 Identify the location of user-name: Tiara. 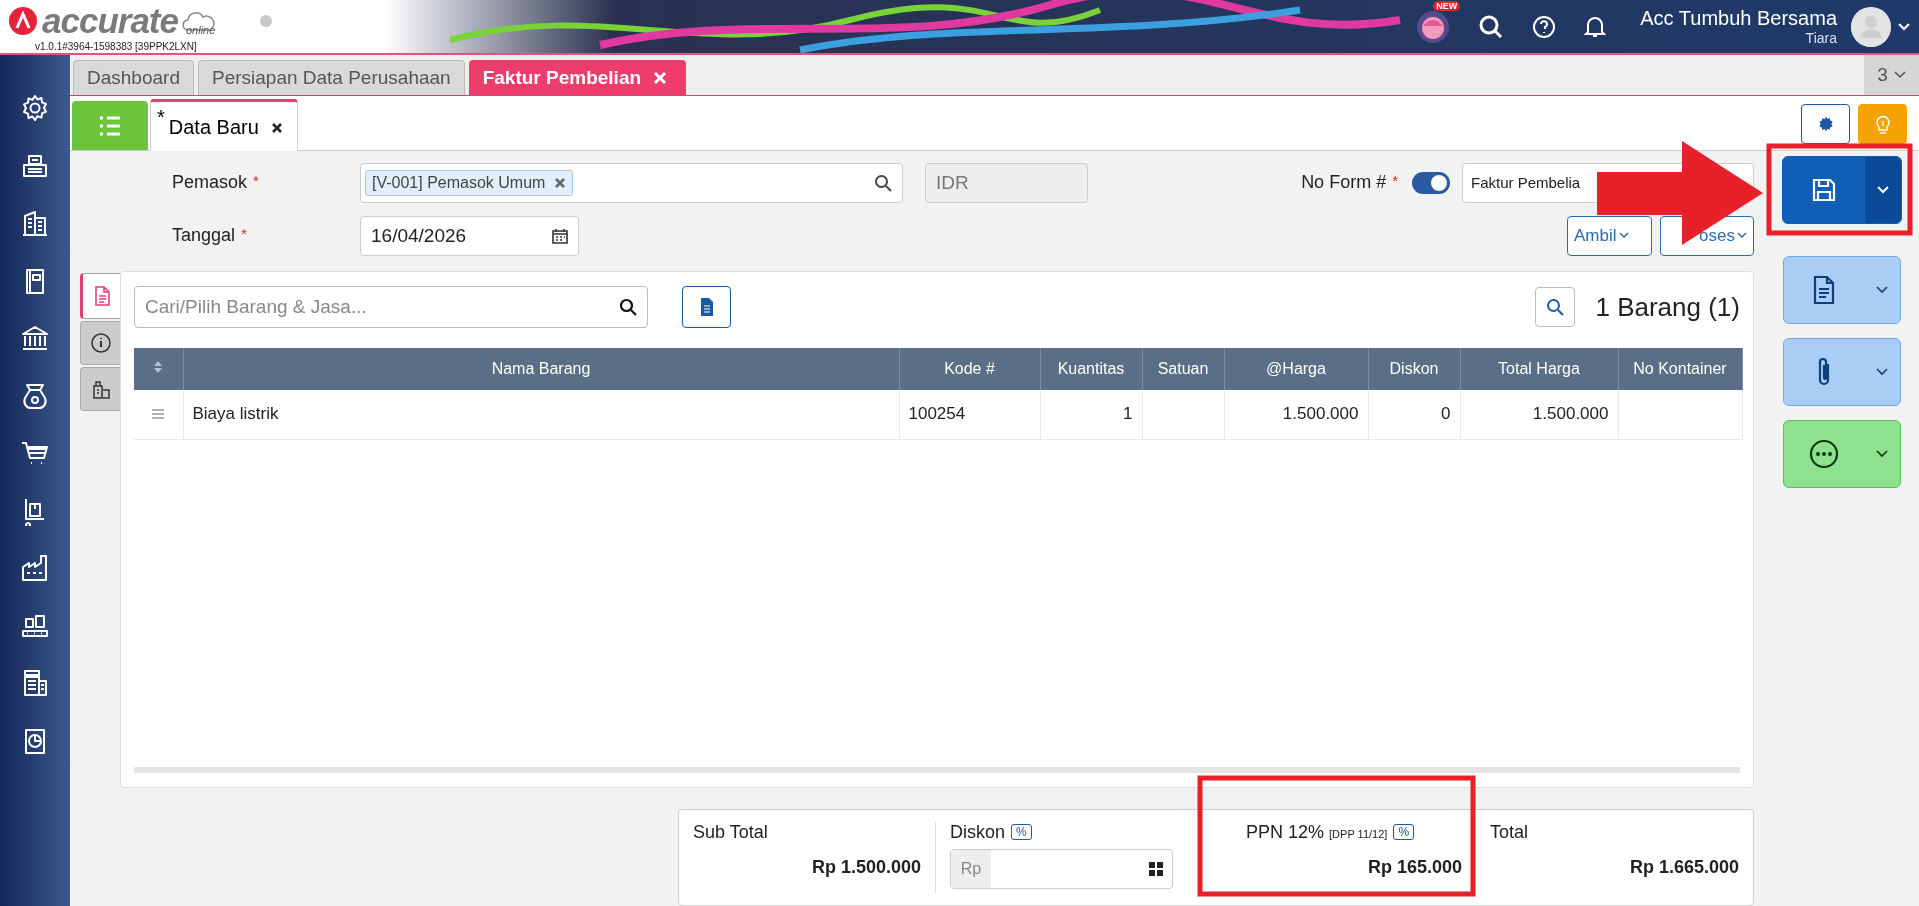
(1820, 38).